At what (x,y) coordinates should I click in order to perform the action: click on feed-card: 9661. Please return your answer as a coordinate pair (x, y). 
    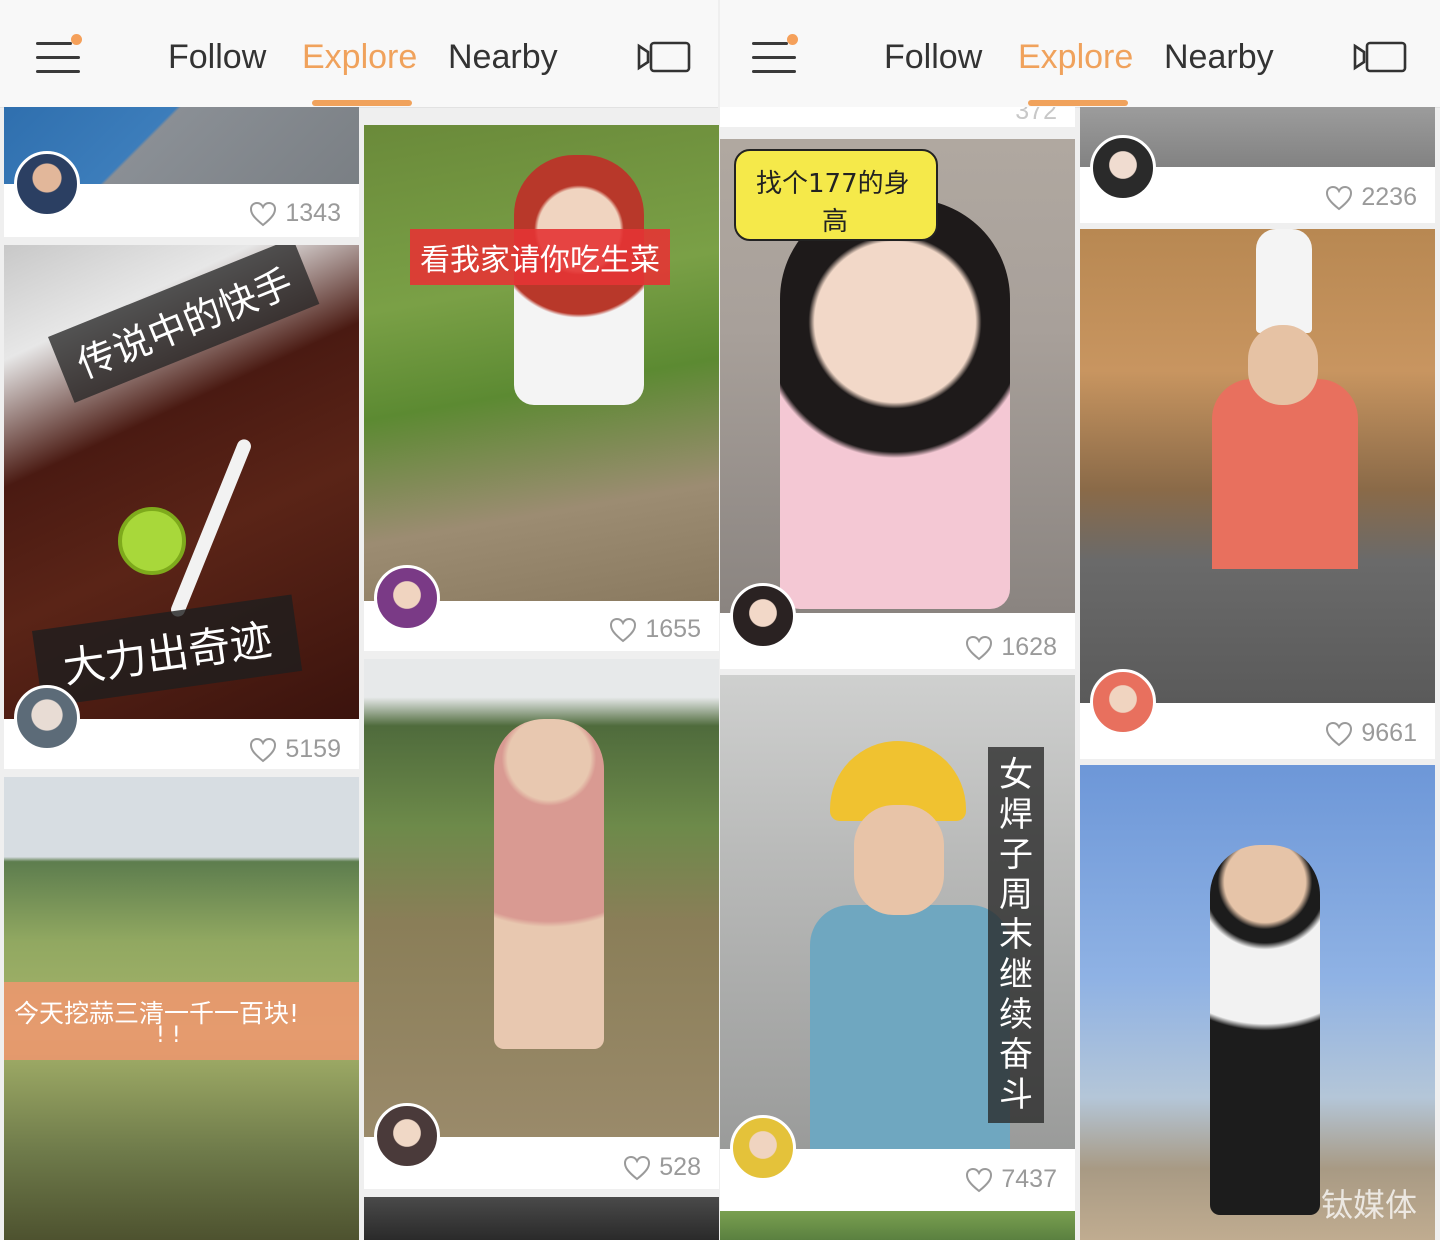
    Looking at the image, I should click on (1257, 494).